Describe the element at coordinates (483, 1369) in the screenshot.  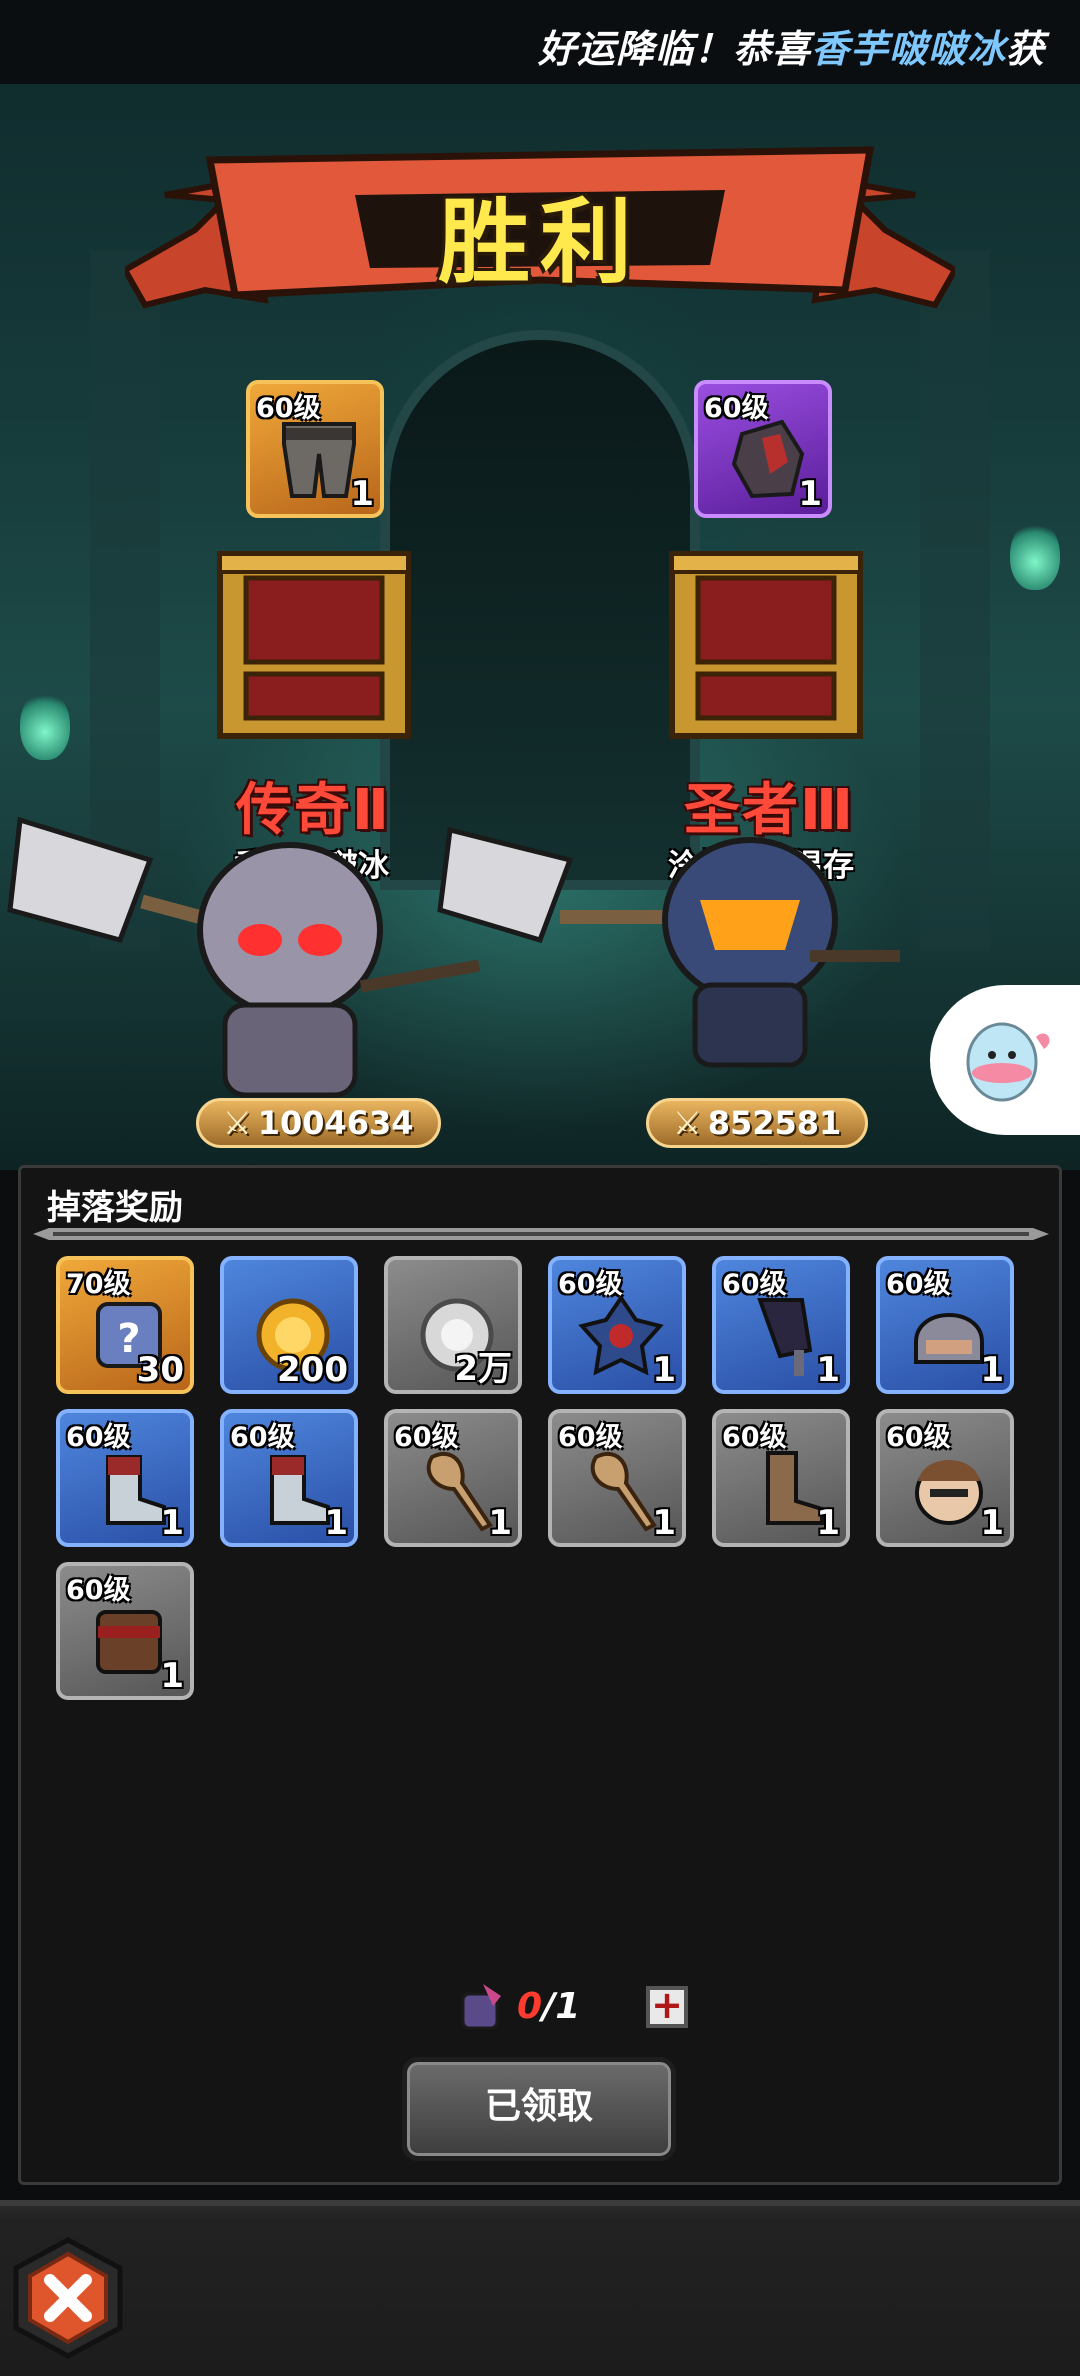
I see `item-count: 2万` at that location.